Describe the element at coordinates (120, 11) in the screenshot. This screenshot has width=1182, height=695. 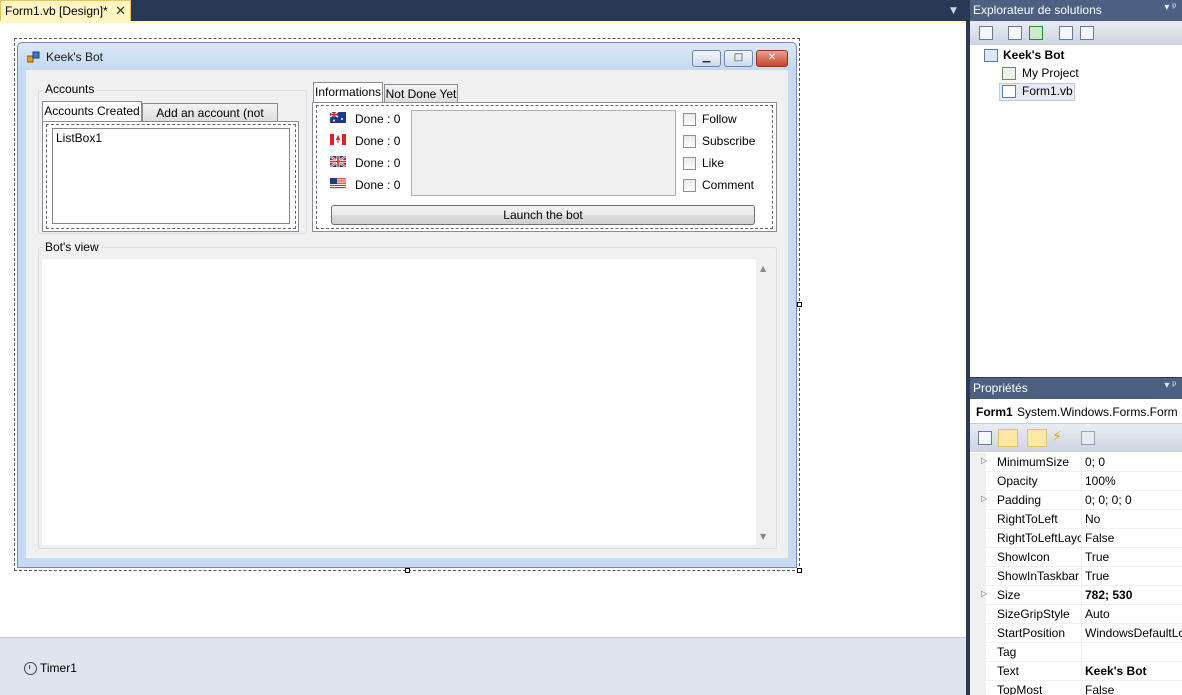
I see `close-icon: ✕` at that location.